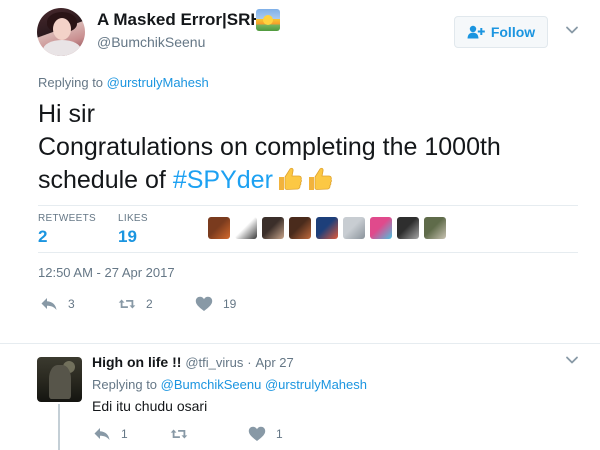 The width and height of the screenshot is (600, 450). What do you see at coordinates (150, 406) in the screenshot?
I see `reply-text: Edi itu chudu osari` at bounding box center [150, 406].